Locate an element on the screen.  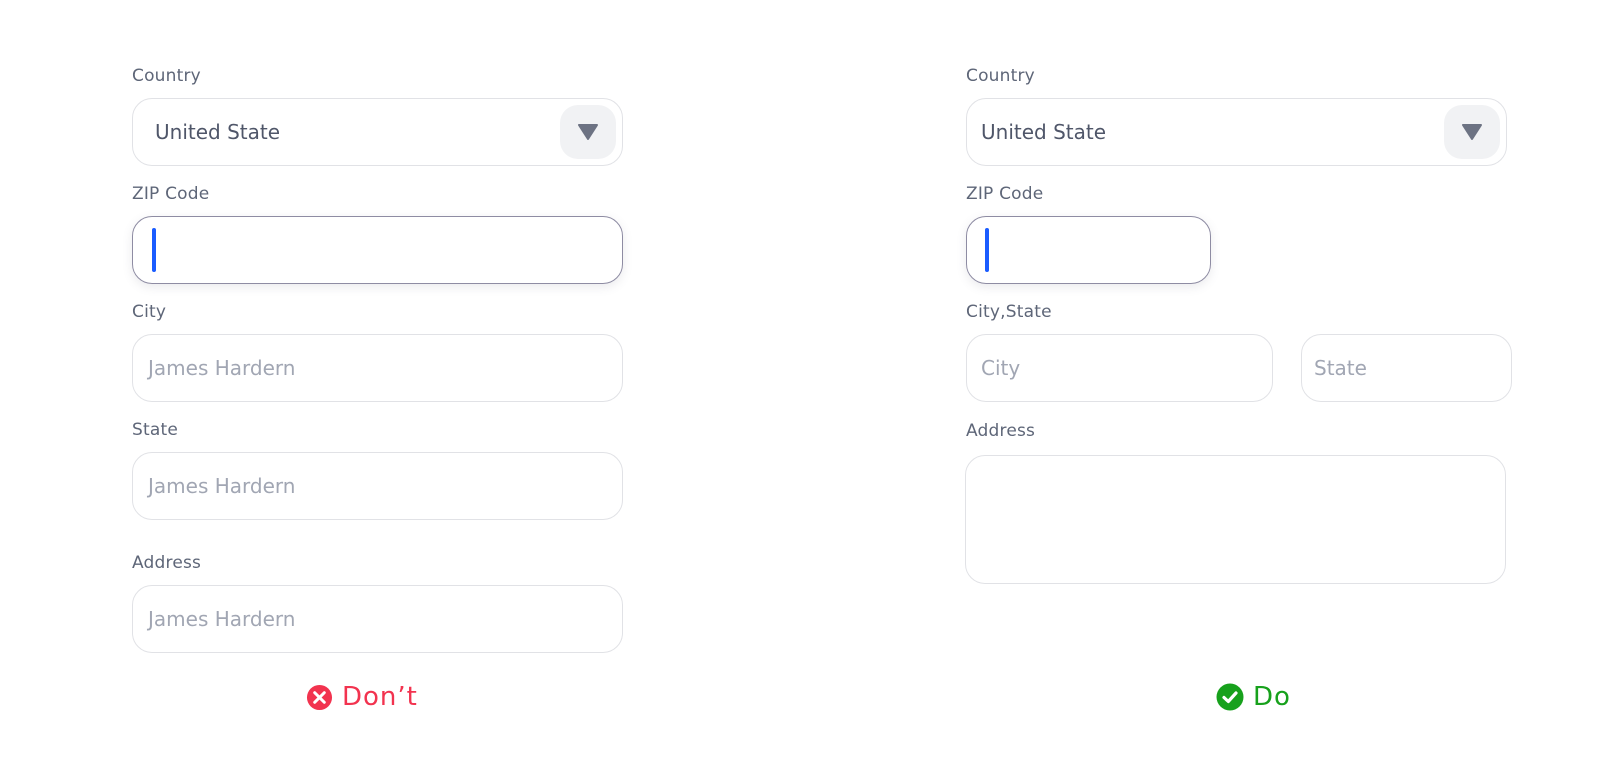
city-input-value: James Hardern is located at coordinates (222, 368).